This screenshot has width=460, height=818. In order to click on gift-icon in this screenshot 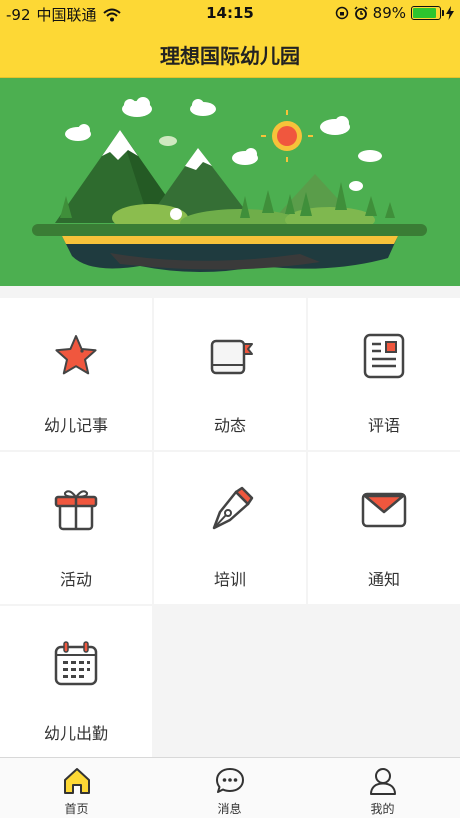, I will do `click(76, 510)`.